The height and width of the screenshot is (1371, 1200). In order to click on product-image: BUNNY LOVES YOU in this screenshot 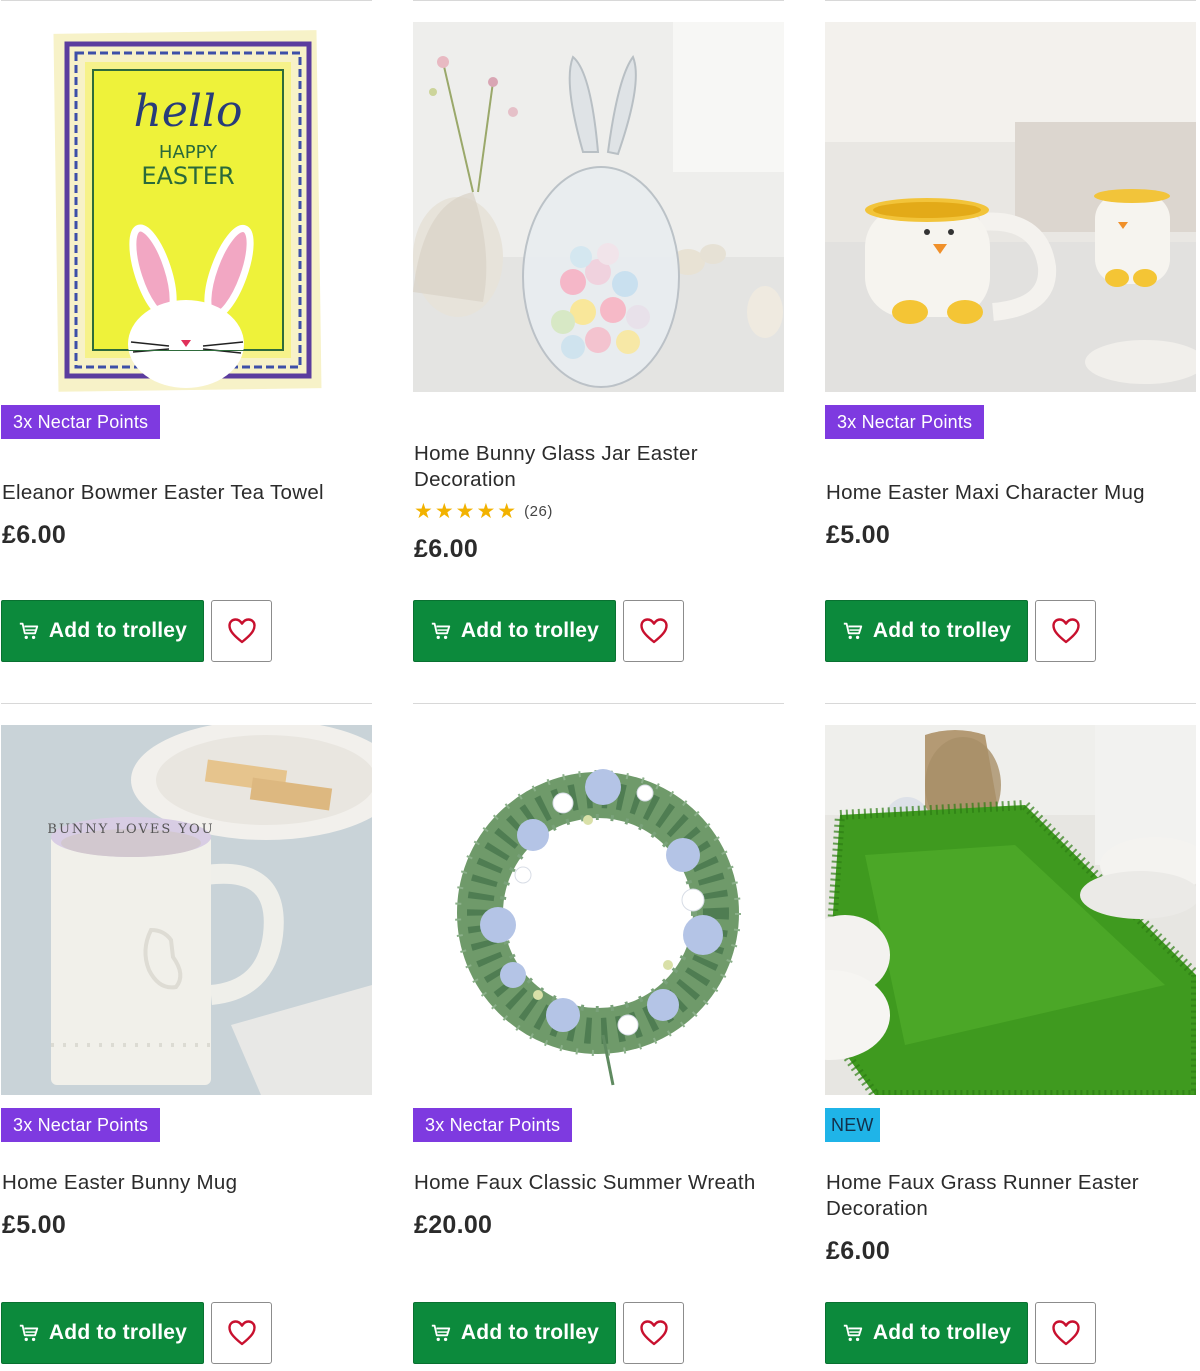, I will do `click(186, 910)`.